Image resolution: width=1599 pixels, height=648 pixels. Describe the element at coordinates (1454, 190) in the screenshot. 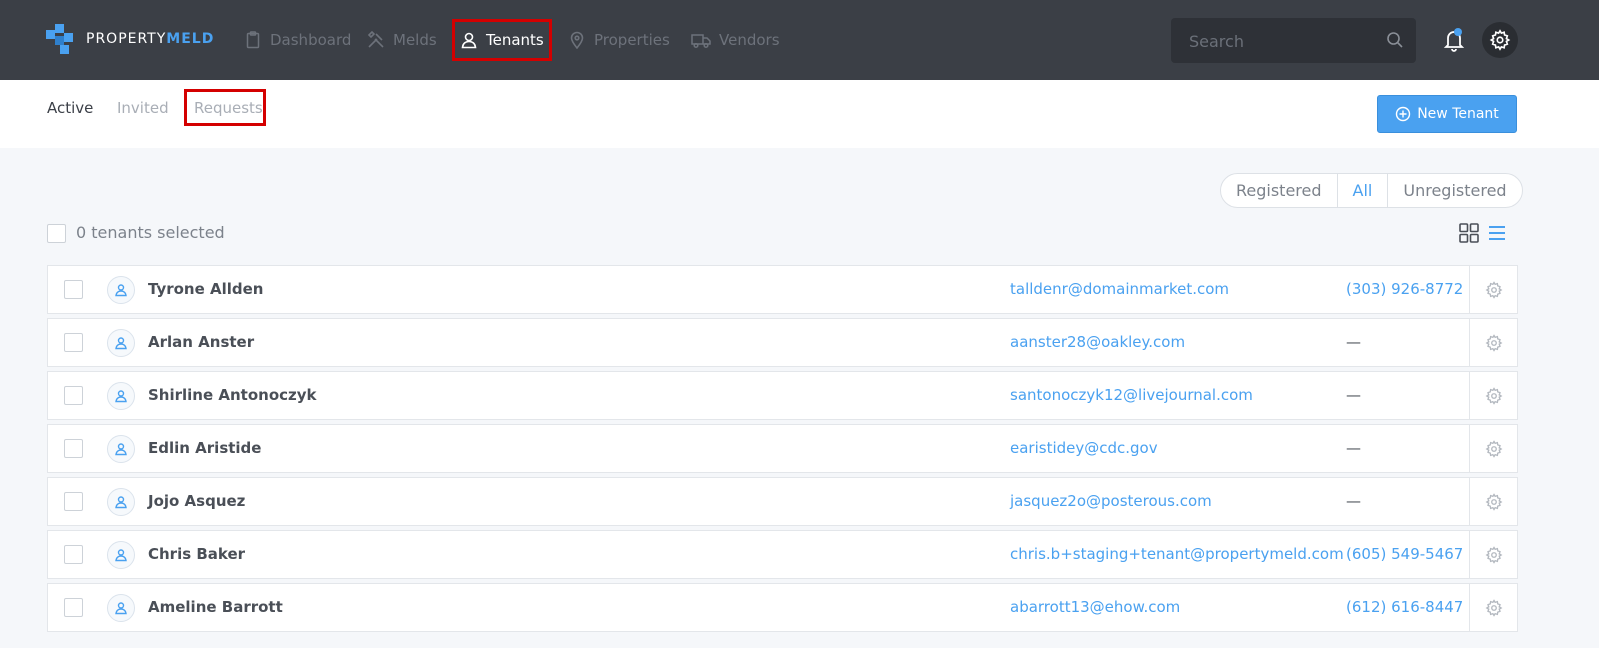

I see `filter-unregistered: Unregistered` at that location.